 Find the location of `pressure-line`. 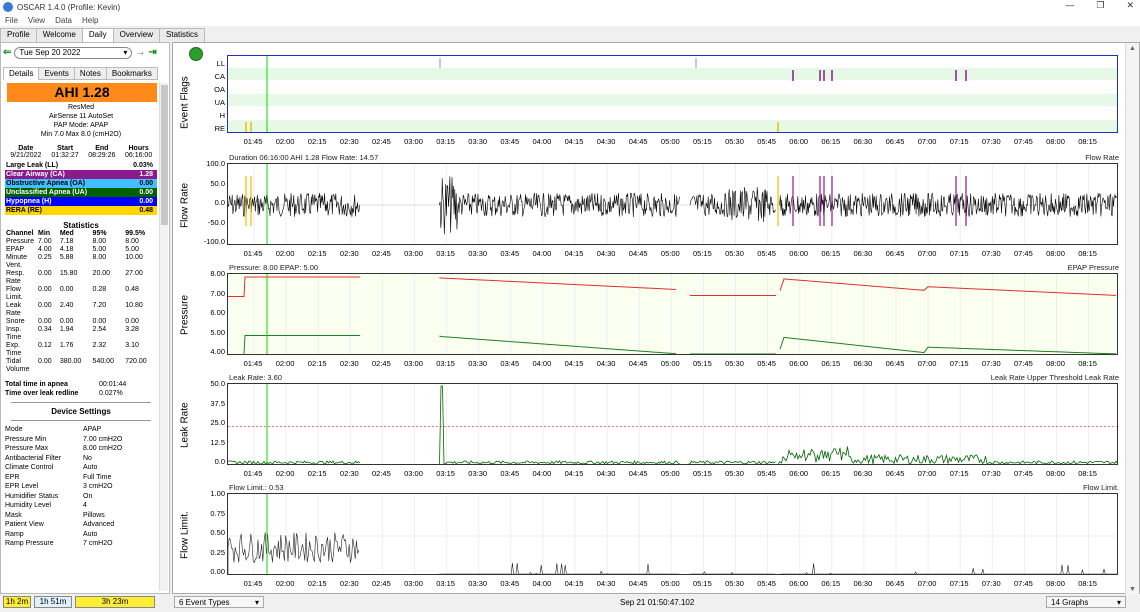

pressure-line is located at coordinates (672, 286).